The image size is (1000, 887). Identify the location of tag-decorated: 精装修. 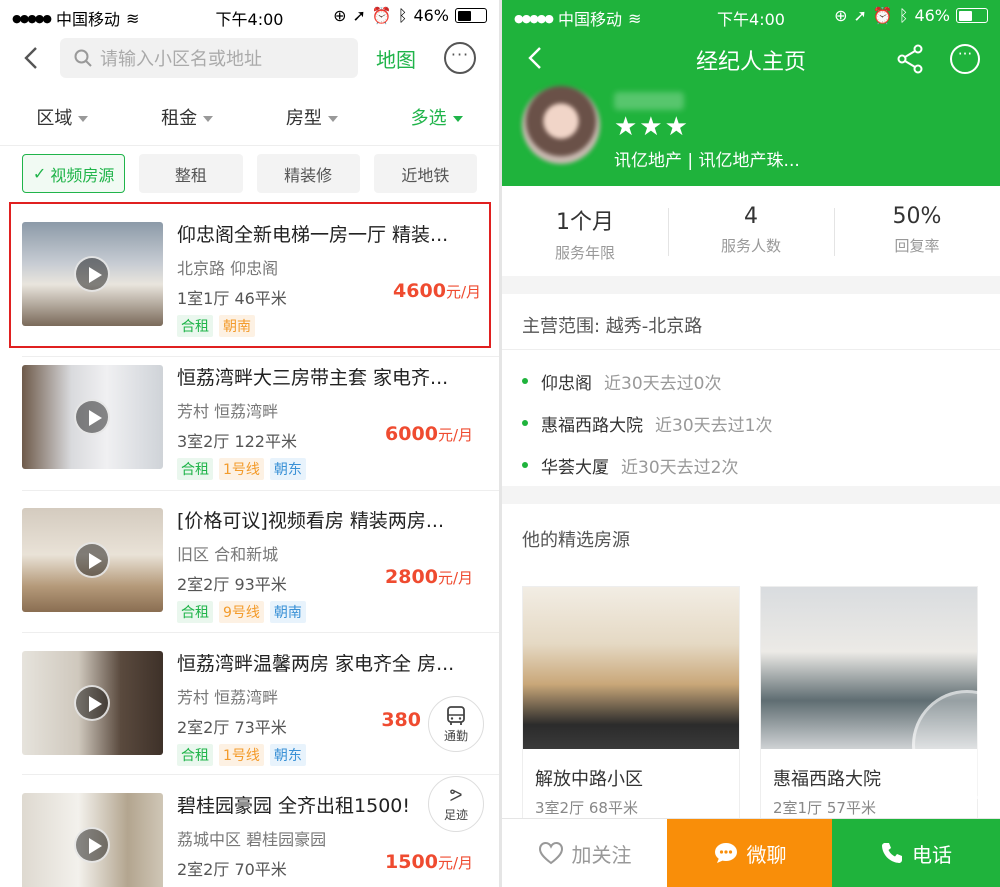
(308, 173).